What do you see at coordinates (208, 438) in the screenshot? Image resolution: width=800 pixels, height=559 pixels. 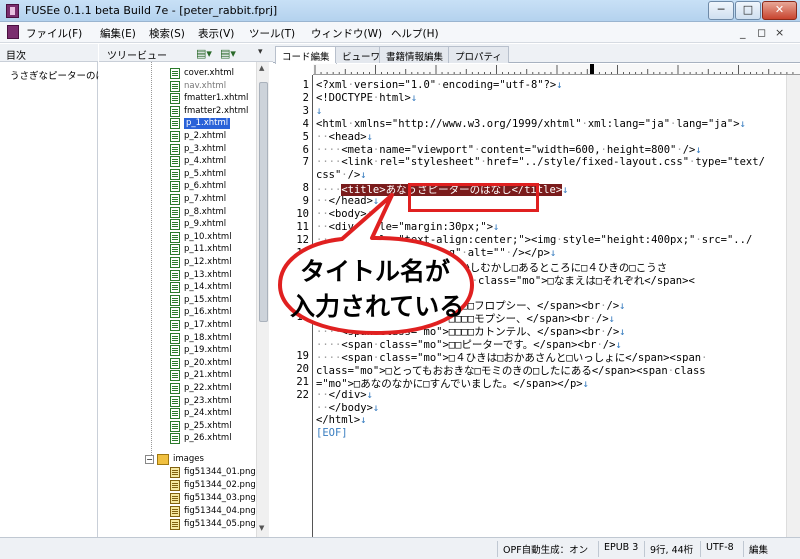 I see `file-label: p_26.xhtml` at bounding box center [208, 438].